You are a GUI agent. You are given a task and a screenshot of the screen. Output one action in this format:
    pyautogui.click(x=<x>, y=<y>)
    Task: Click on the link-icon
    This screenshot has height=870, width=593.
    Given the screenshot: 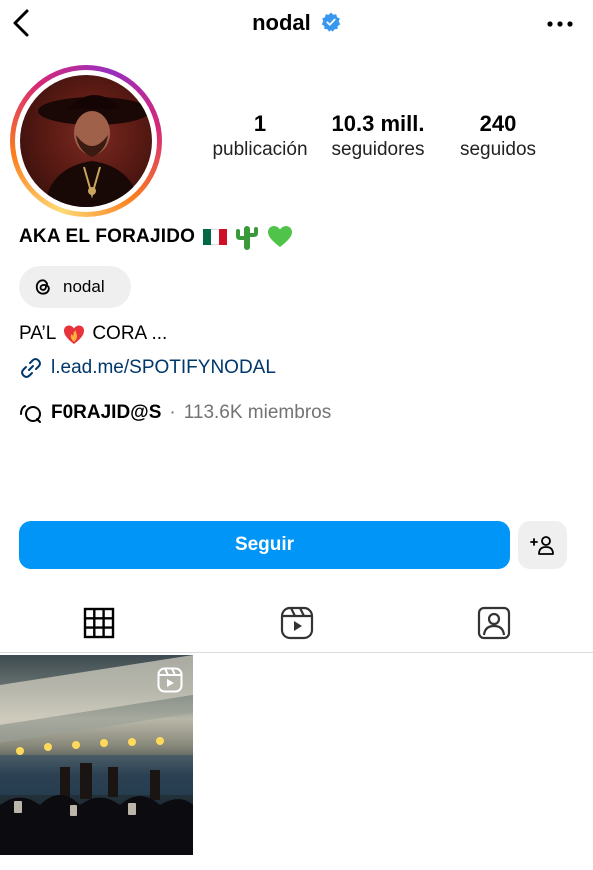 What is the action you would take?
    pyautogui.click(x=31, y=368)
    